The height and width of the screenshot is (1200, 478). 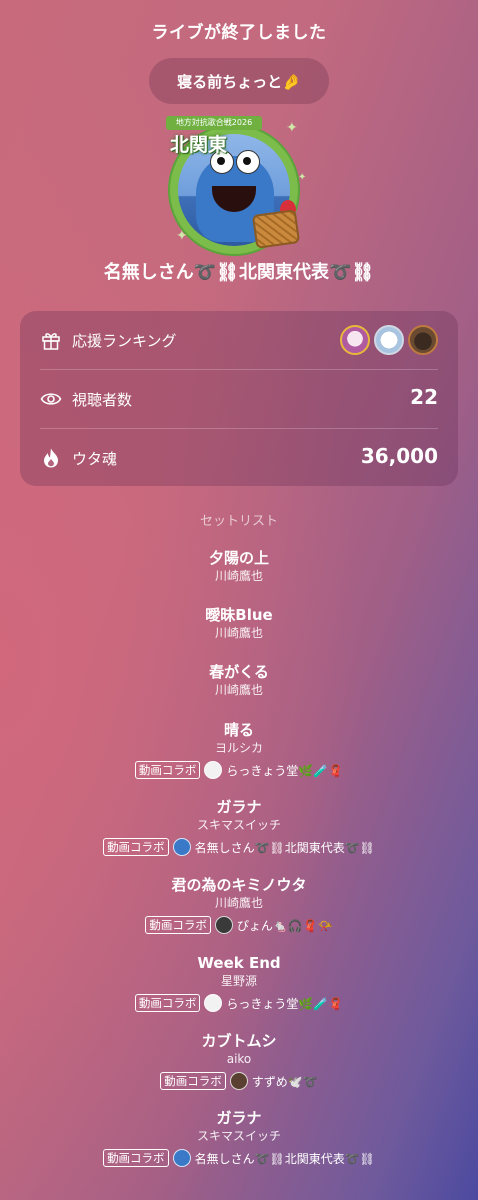 What do you see at coordinates (124, 341) in the screenshot?
I see `ranking-label: 応援ランキング` at bounding box center [124, 341].